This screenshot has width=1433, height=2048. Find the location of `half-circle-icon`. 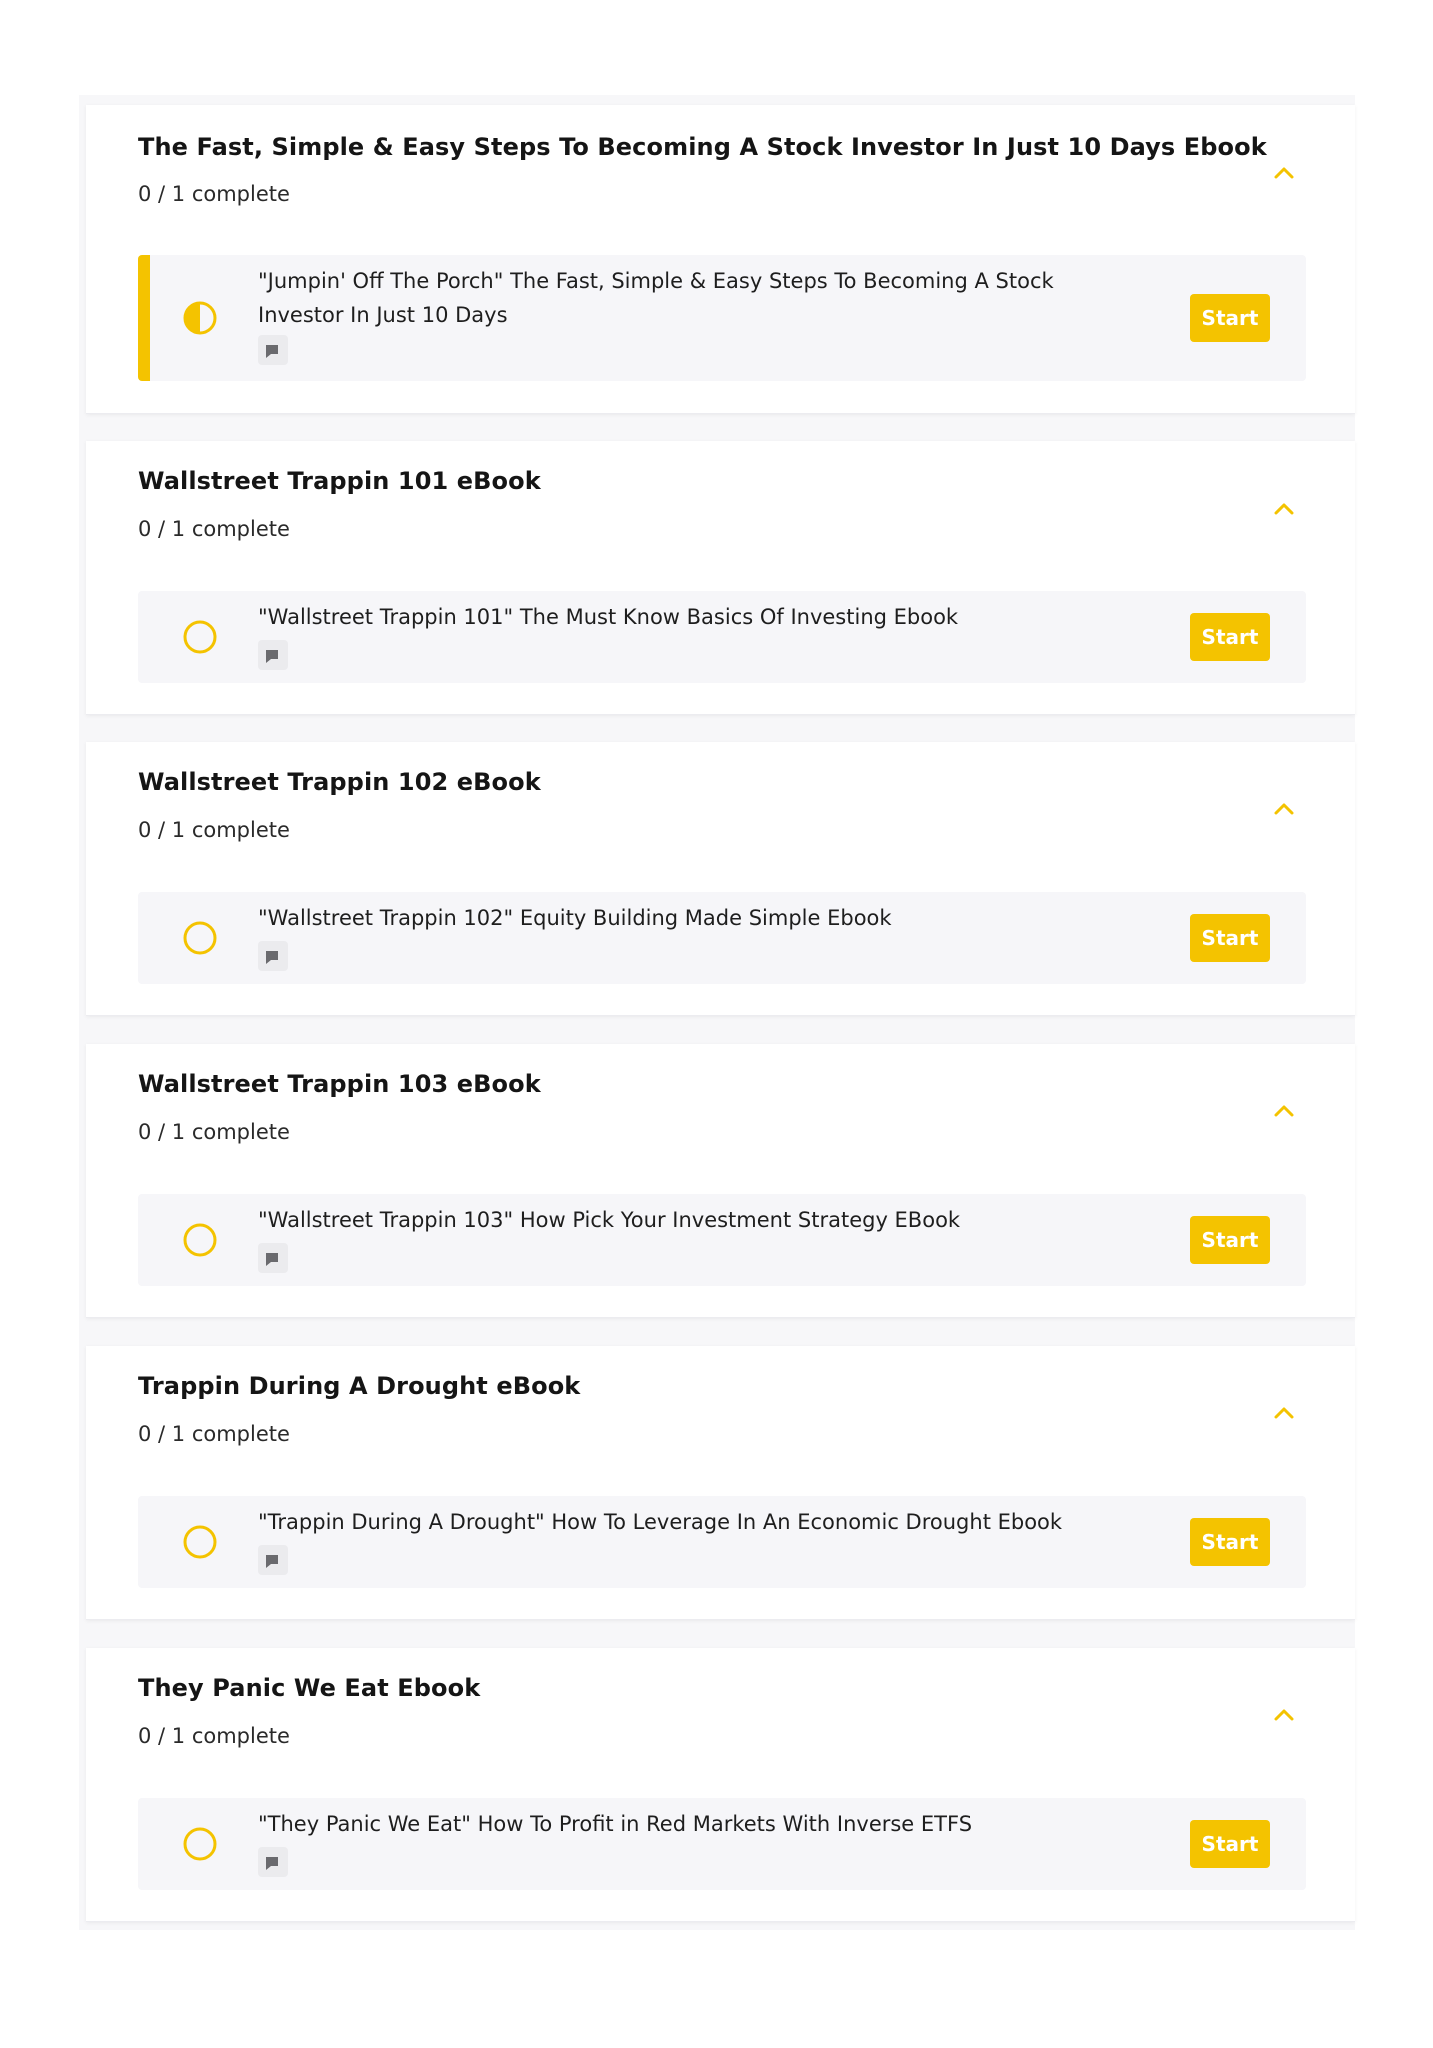

half-circle-icon is located at coordinates (200, 318).